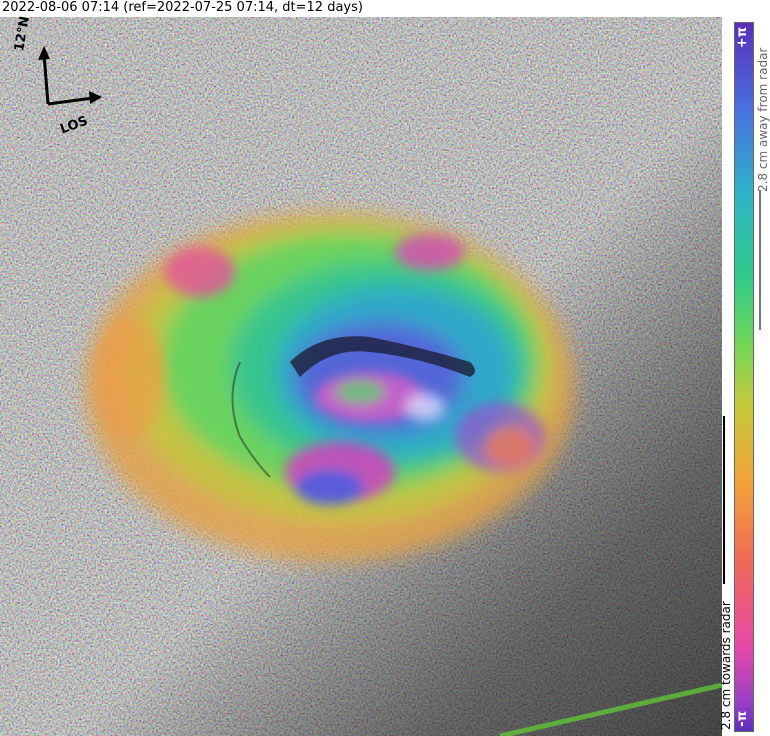 The width and height of the screenshot is (770, 736). I want to click on colorbar-towards-label: 2.8 cm towards radar, so click(726, 665).